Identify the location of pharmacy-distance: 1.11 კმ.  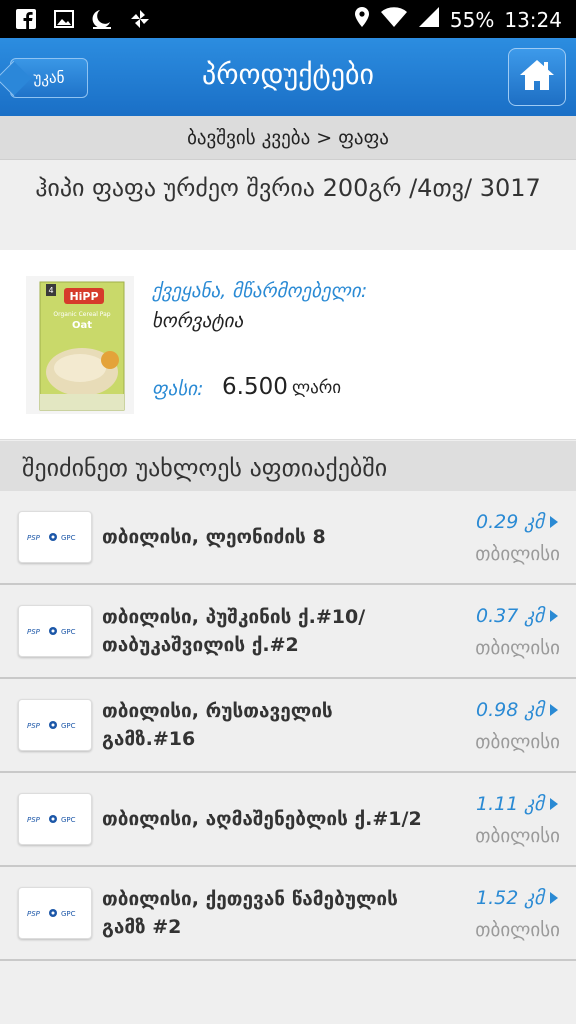
(517, 804).